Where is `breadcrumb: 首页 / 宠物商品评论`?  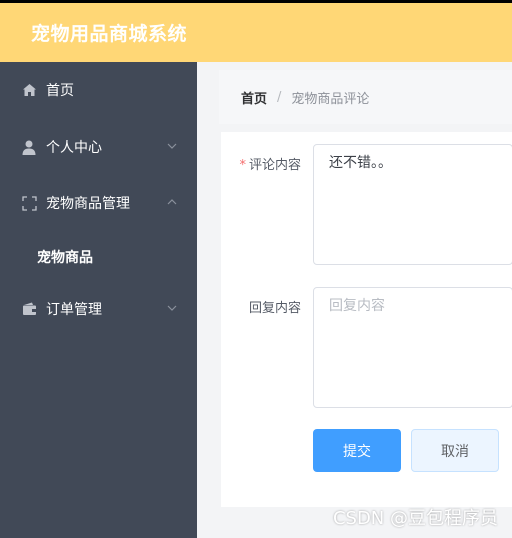
breadcrumb: 首页 / 宠物商品评论 is located at coordinates (365, 97).